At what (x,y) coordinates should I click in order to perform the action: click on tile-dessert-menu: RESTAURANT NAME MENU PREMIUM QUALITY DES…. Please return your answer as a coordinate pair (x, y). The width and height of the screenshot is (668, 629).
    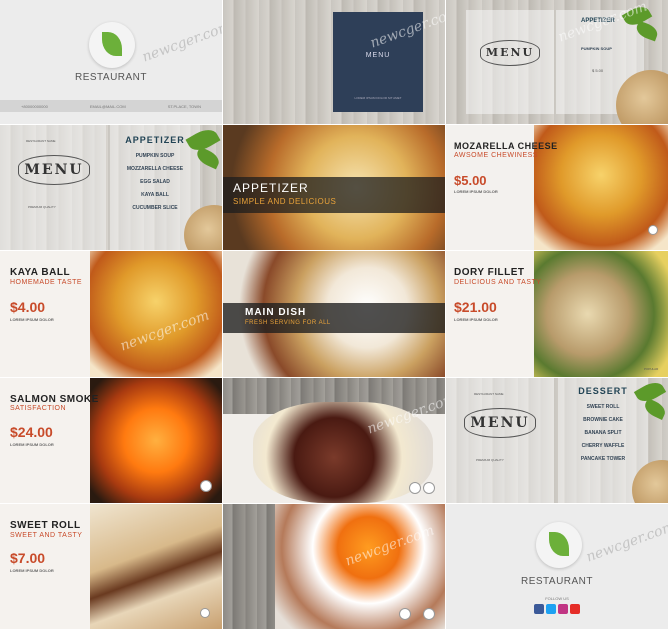
    Looking at the image, I should click on (557, 440).